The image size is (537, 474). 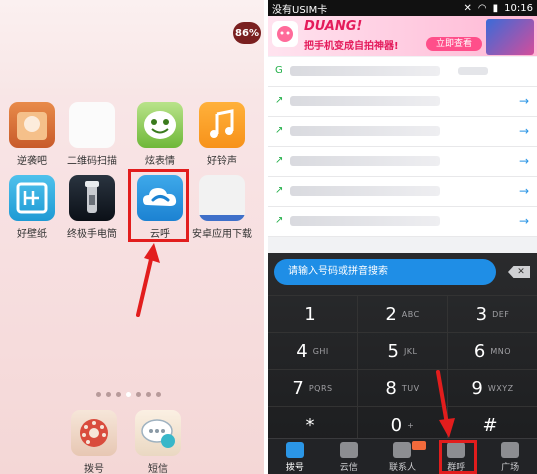 What do you see at coordinates (403, 314) in the screenshot?
I see `key-2: 2 ABC` at bounding box center [403, 314].